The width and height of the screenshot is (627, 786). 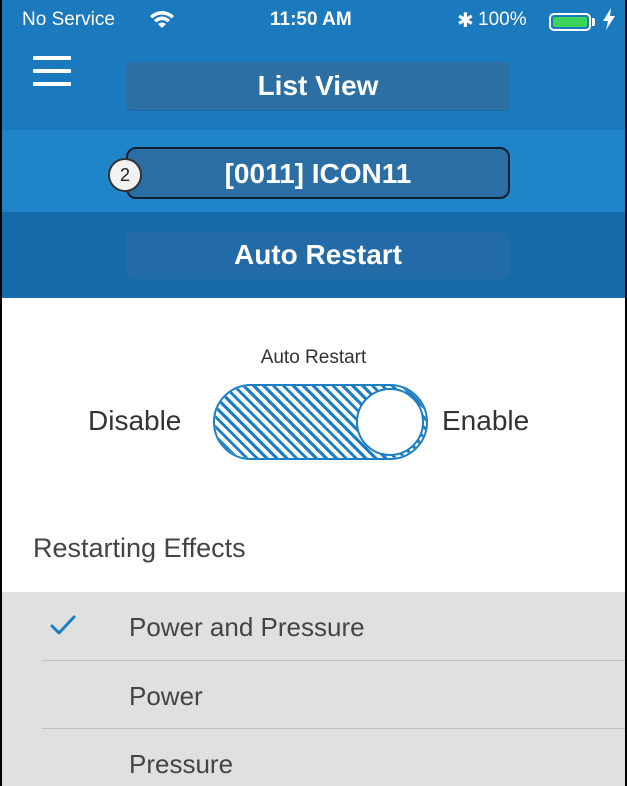 I want to click on device-selector-button: [0011] ICON11, so click(x=318, y=173).